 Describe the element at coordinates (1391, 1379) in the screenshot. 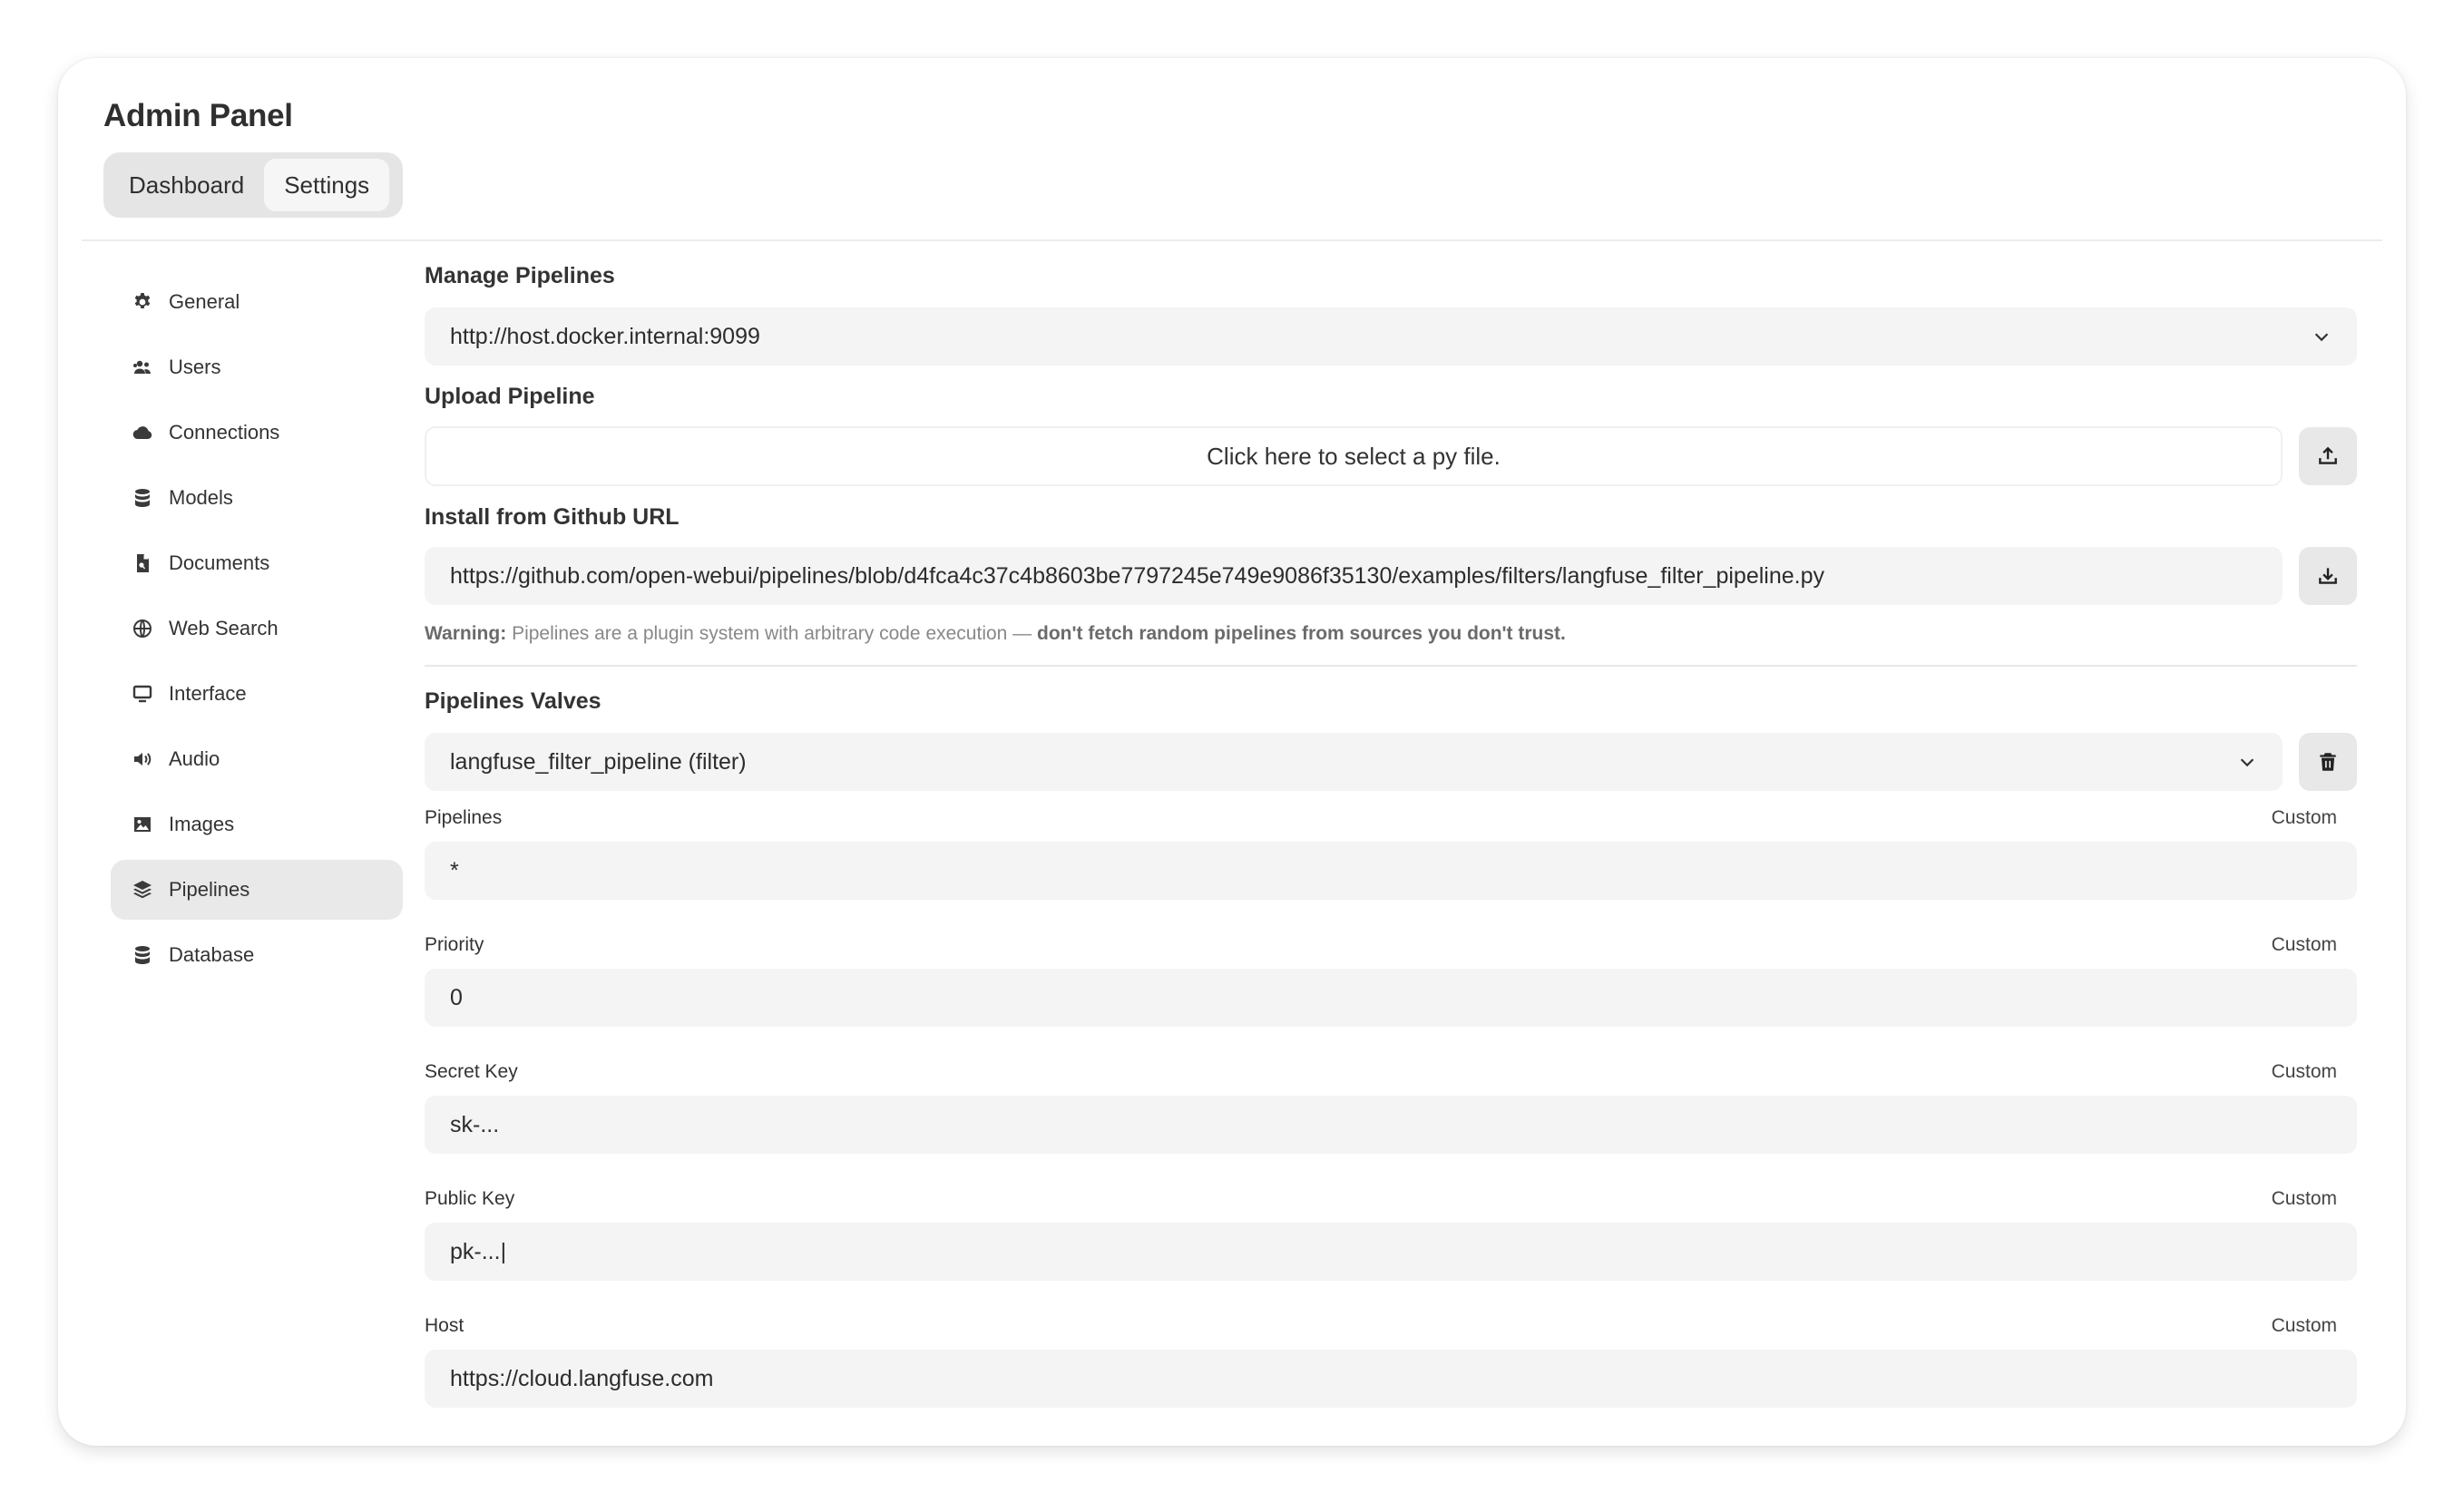

I see `valve-input-host: https://cloud.langfuse.com` at that location.